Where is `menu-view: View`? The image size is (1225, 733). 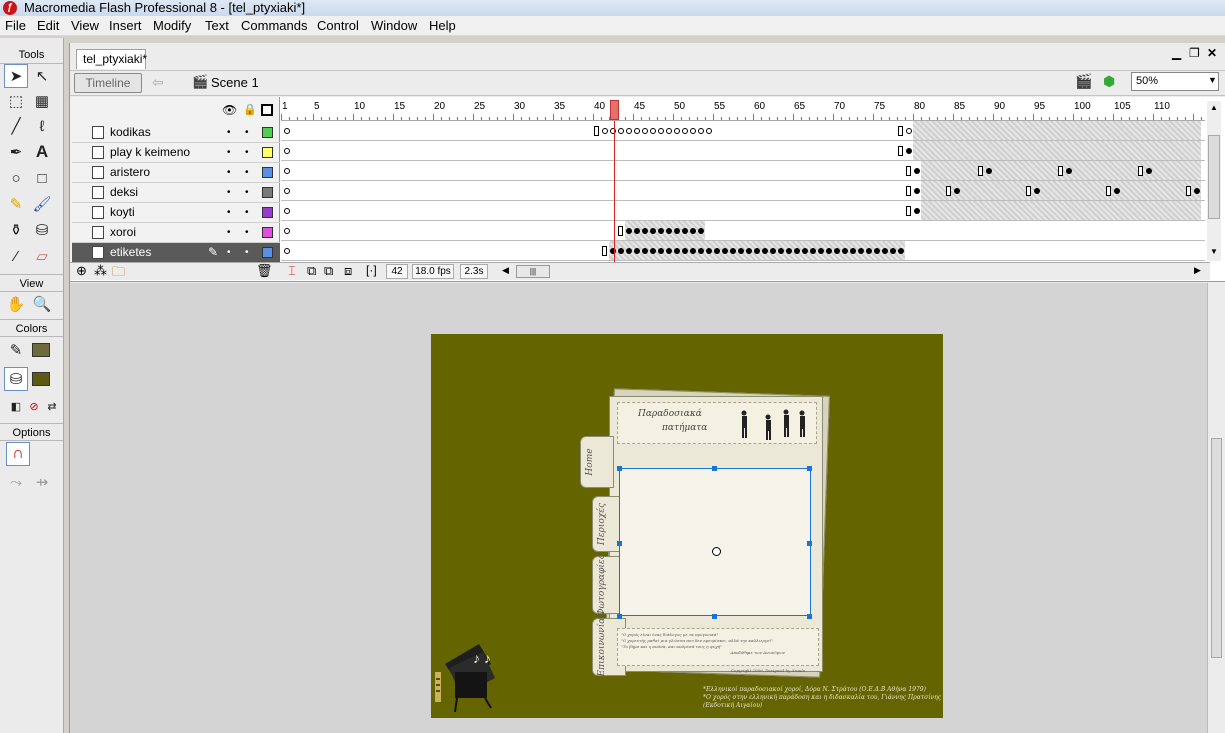 menu-view: View is located at coordinates (85, 26).